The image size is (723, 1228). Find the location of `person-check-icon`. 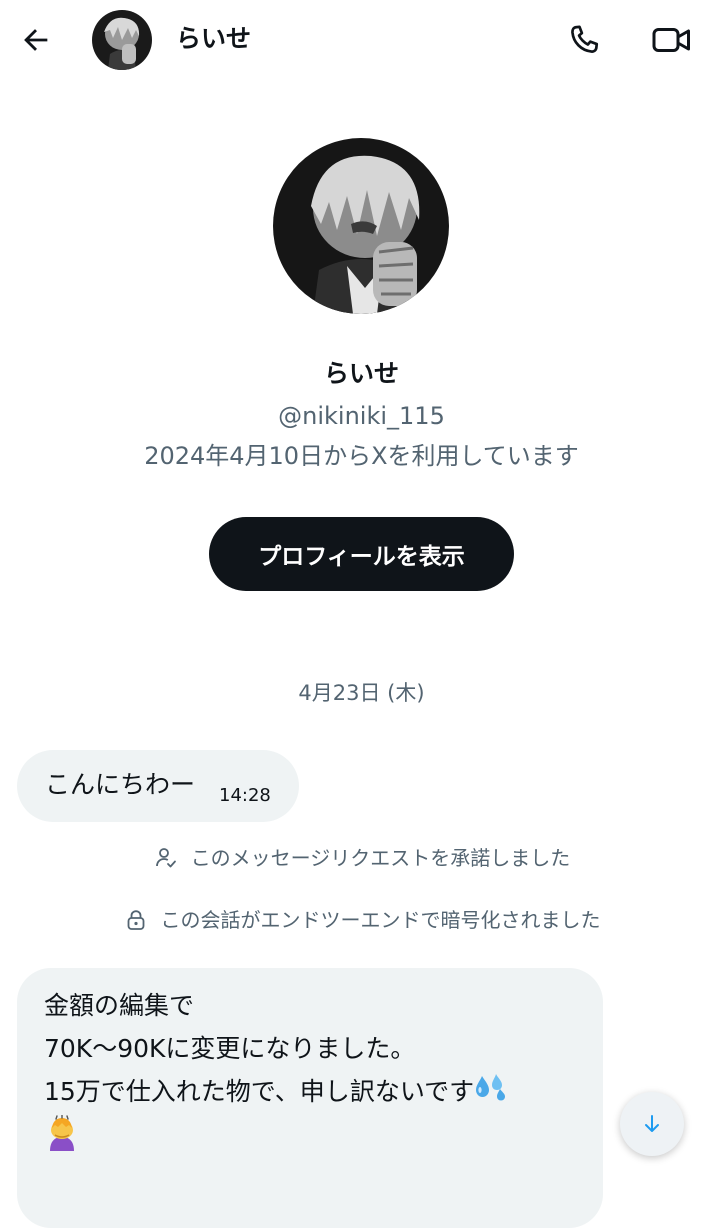

person-check-icon is located at coordinates (166, 858).